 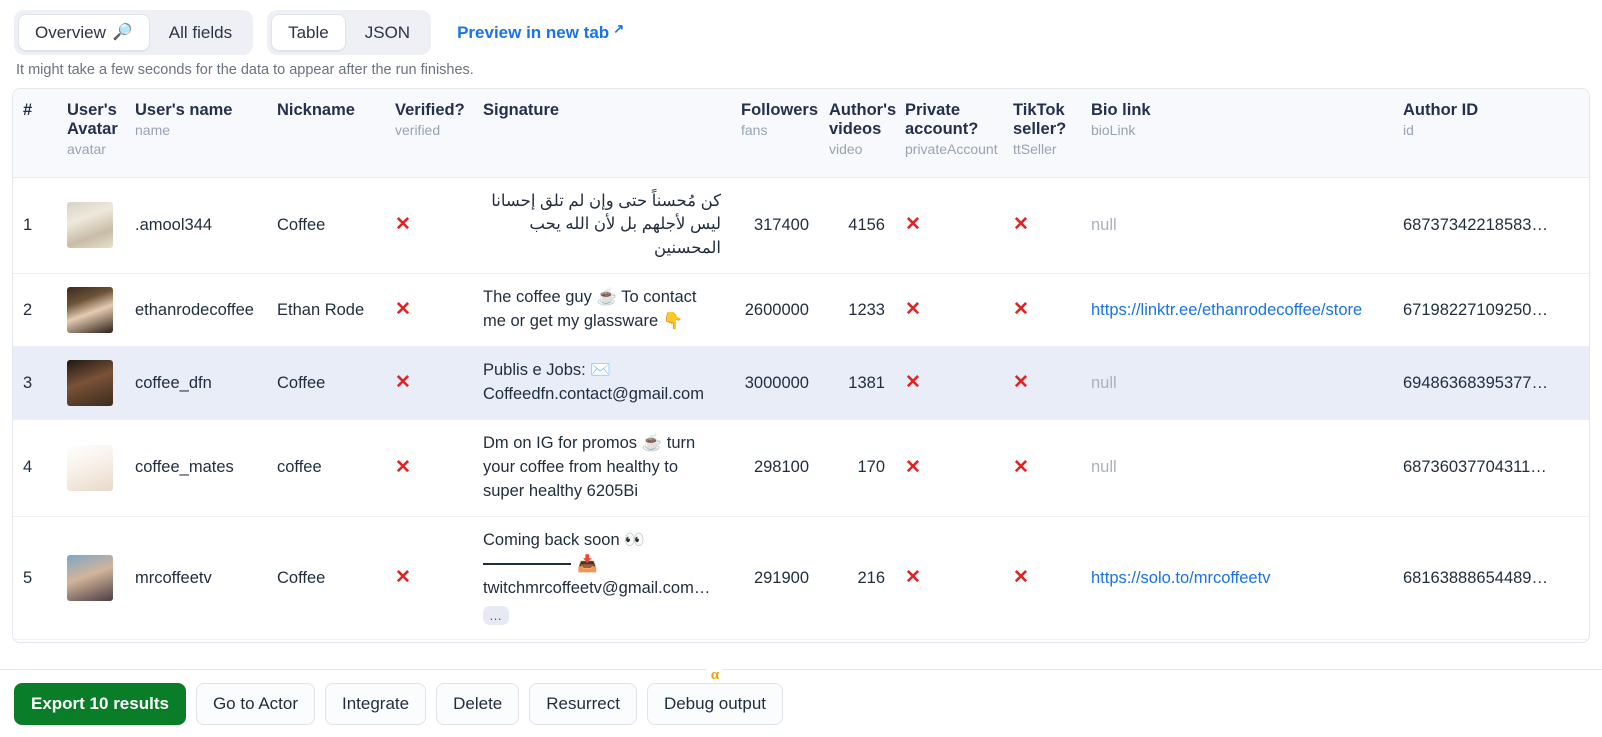 What do you see at coordinates (196, 226) in the screenshot?
I see `cell-username: .amool344` at bounding box center [196, 226].